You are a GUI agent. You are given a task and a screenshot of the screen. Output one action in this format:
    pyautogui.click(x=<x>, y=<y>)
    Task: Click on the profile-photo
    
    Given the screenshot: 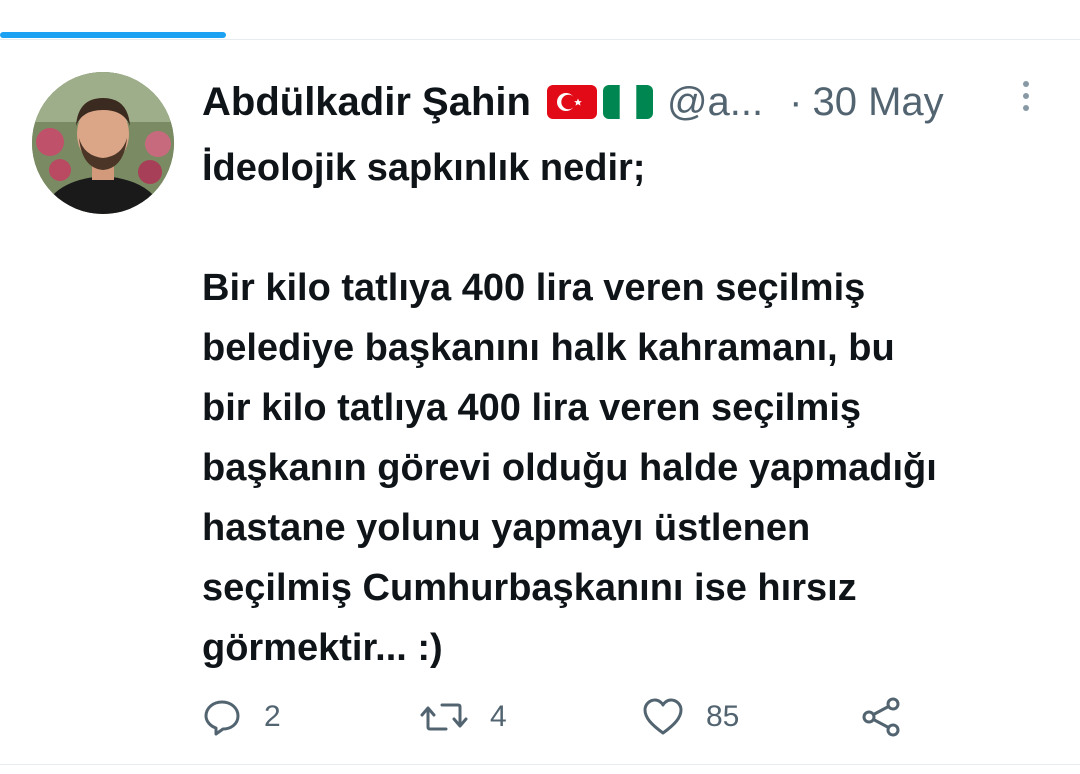 What is the action you would take?
    pyautogui.click(x=103, y=143)
    